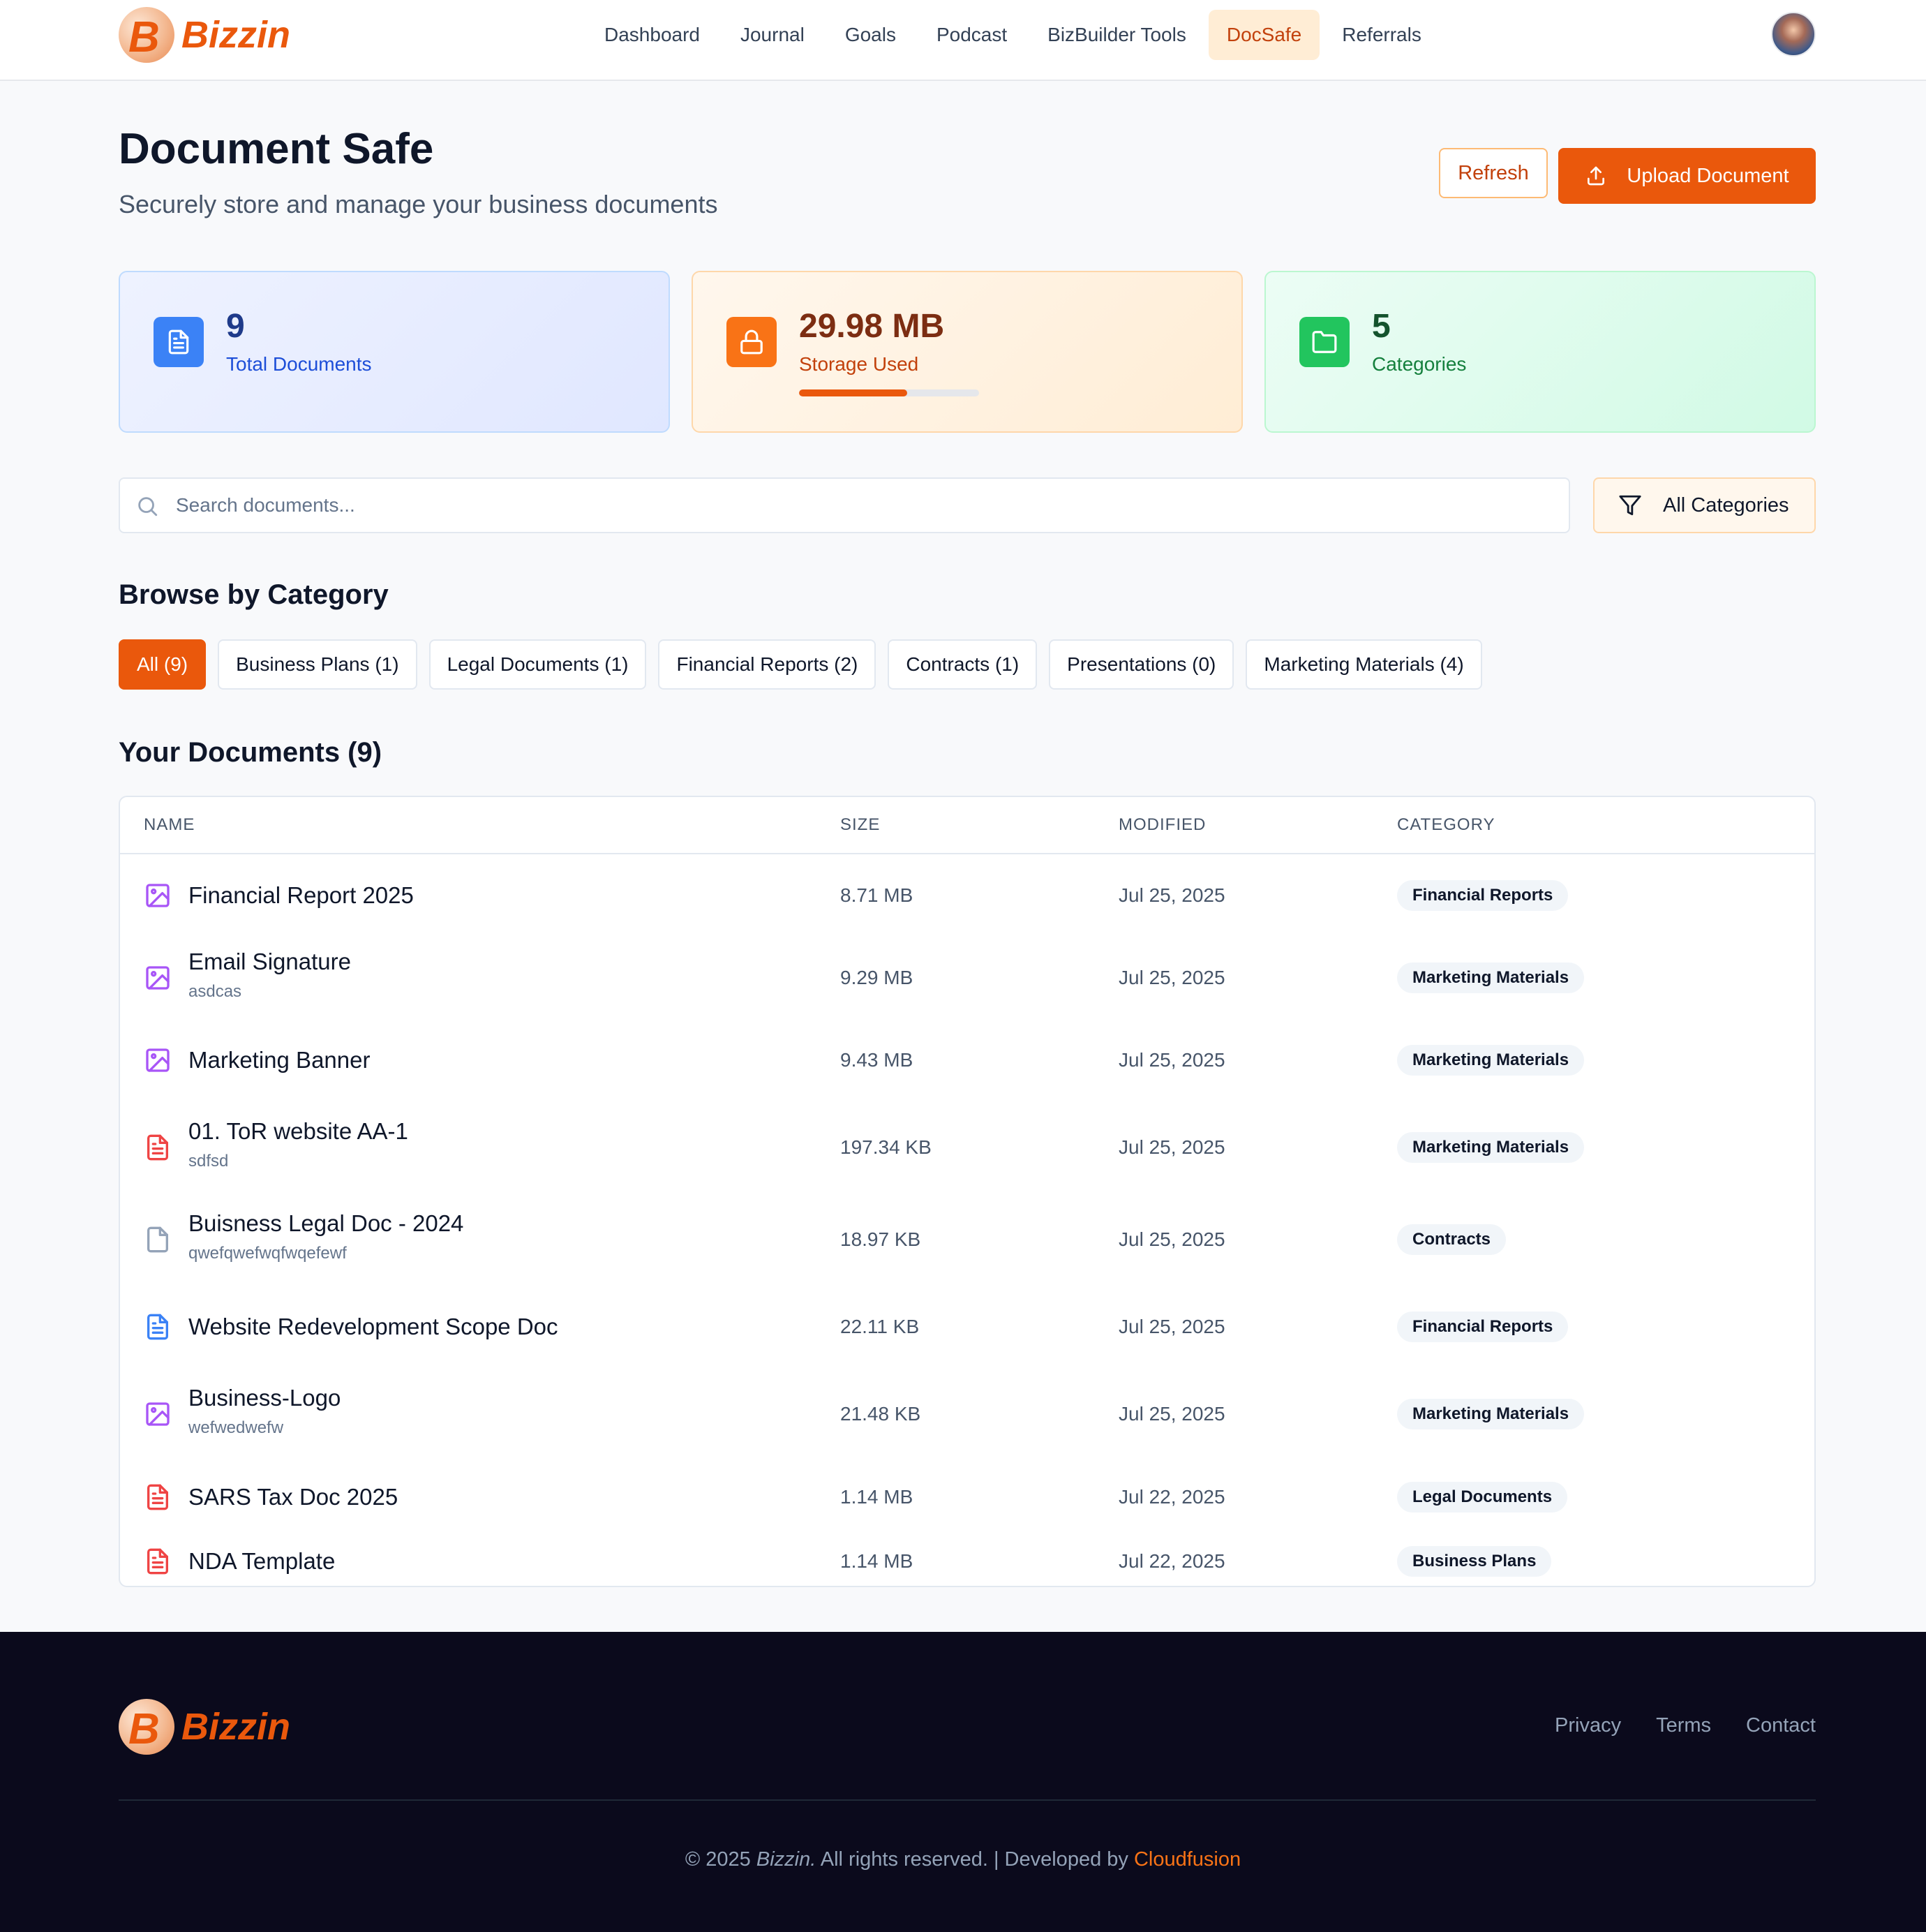  What do you see at coordinates (1446, 825) in the screenshot?
I see `column-header-category: CATEGORY` at bounding box center [1446, 825].